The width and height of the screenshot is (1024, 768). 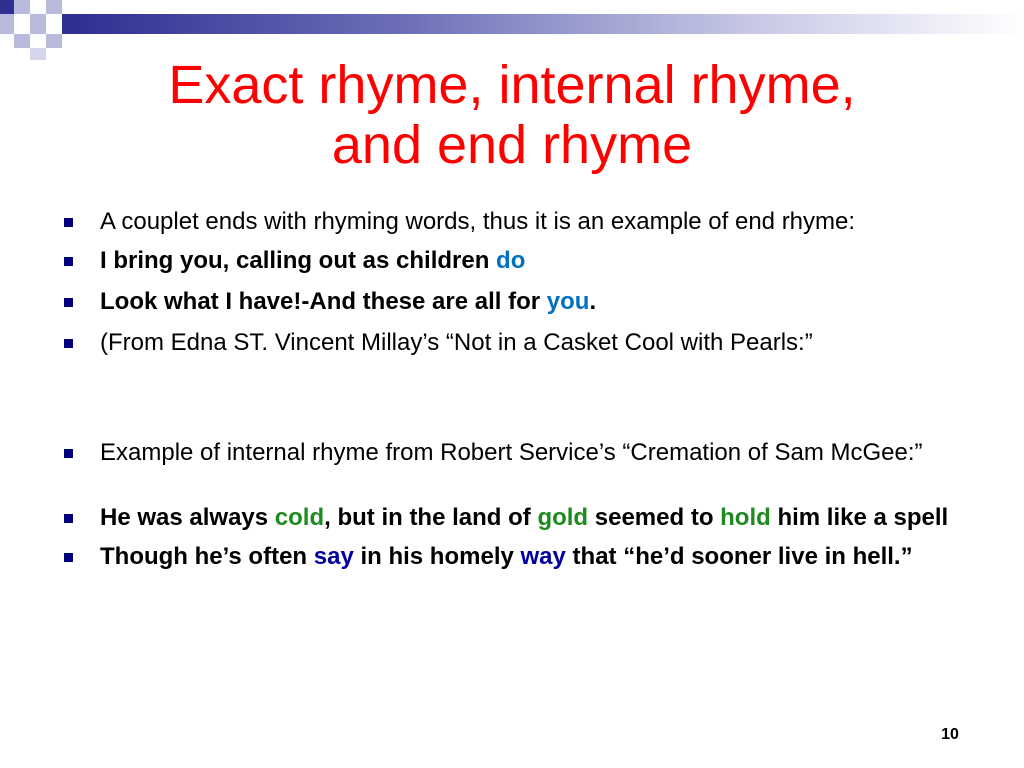 I want to click on title-line-2: and end rhyme, so click(x=512, y=145).